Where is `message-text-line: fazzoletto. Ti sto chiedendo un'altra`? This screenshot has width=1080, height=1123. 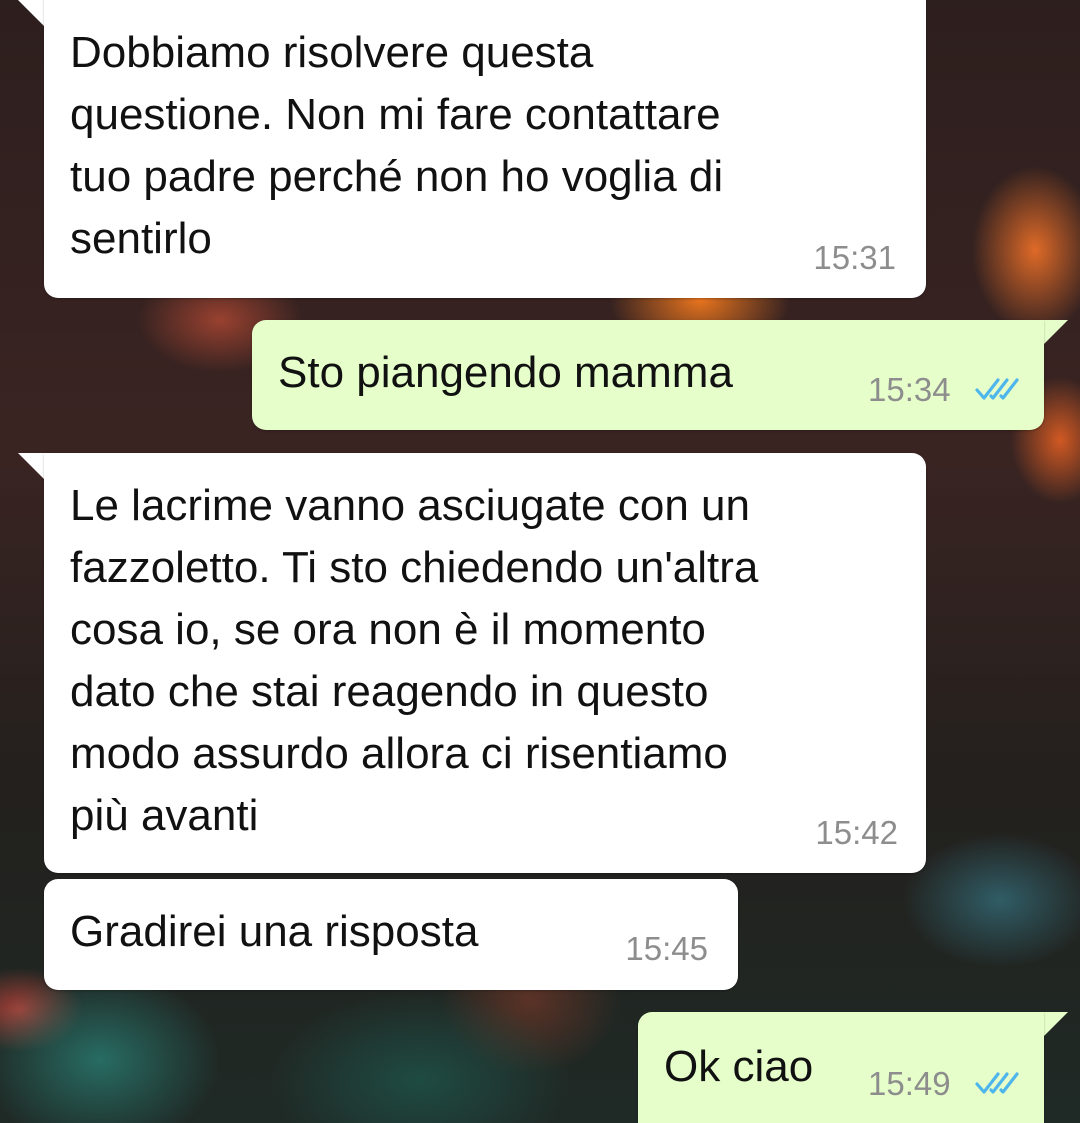 message-text-line: fazzoletto. Ti sto chiedendo un'altra is located at coordinates (414, 567).